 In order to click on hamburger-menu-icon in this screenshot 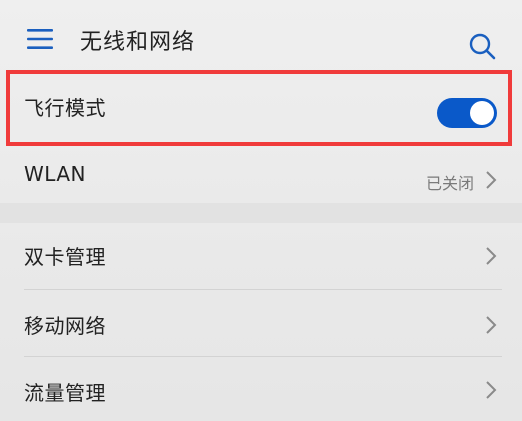, I will do `click(40, 39)`.